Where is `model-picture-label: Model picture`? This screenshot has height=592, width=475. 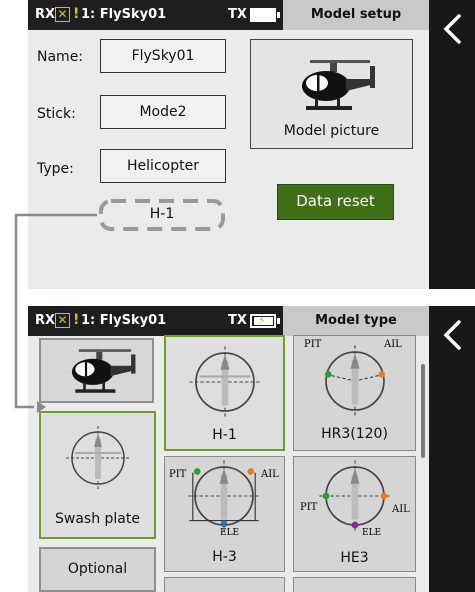
model-picture-label: Model picture is located at coordinates (331, 131).